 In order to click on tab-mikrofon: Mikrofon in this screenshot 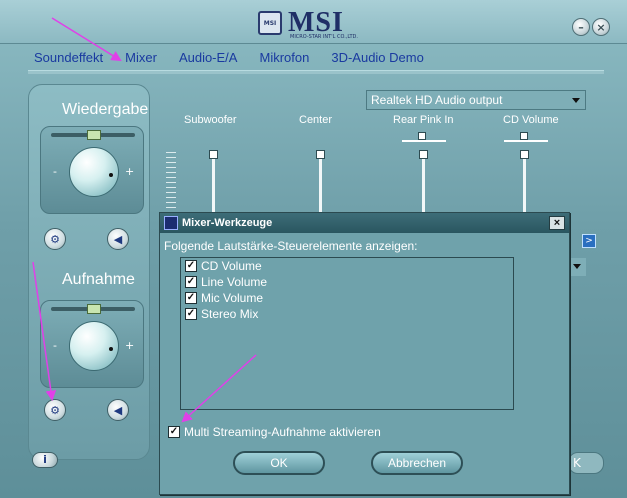, I will do `click(284, 58)`.